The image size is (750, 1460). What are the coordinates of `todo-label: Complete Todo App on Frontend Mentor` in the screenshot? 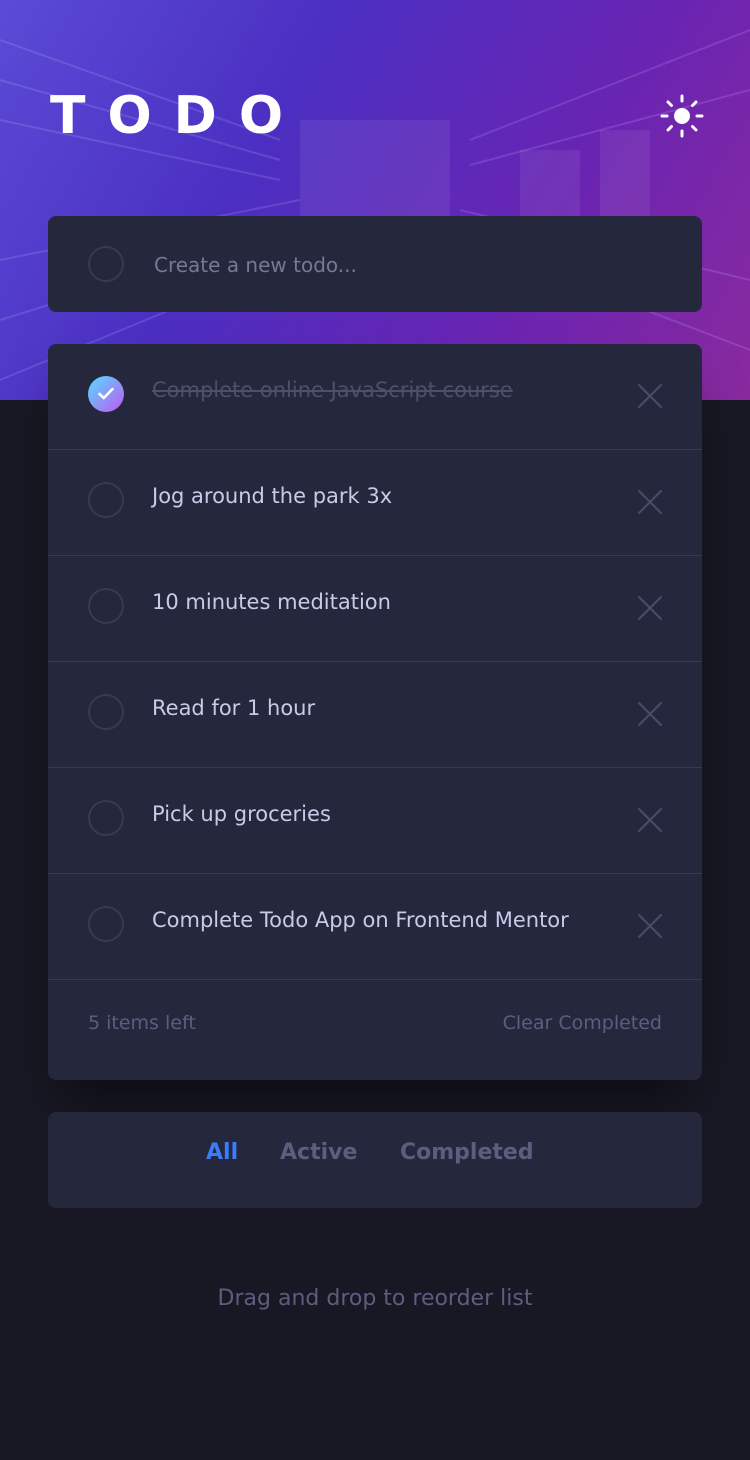 It's located at (360, 920).